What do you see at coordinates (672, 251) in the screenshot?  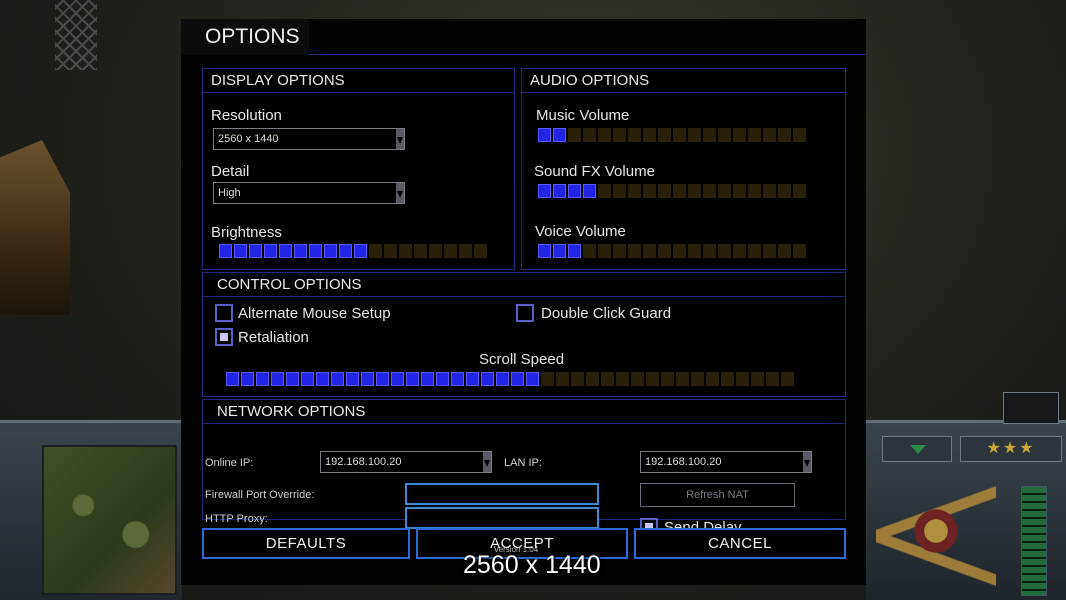 I see `voice-volume-slider` at bounding box center [672, 251].